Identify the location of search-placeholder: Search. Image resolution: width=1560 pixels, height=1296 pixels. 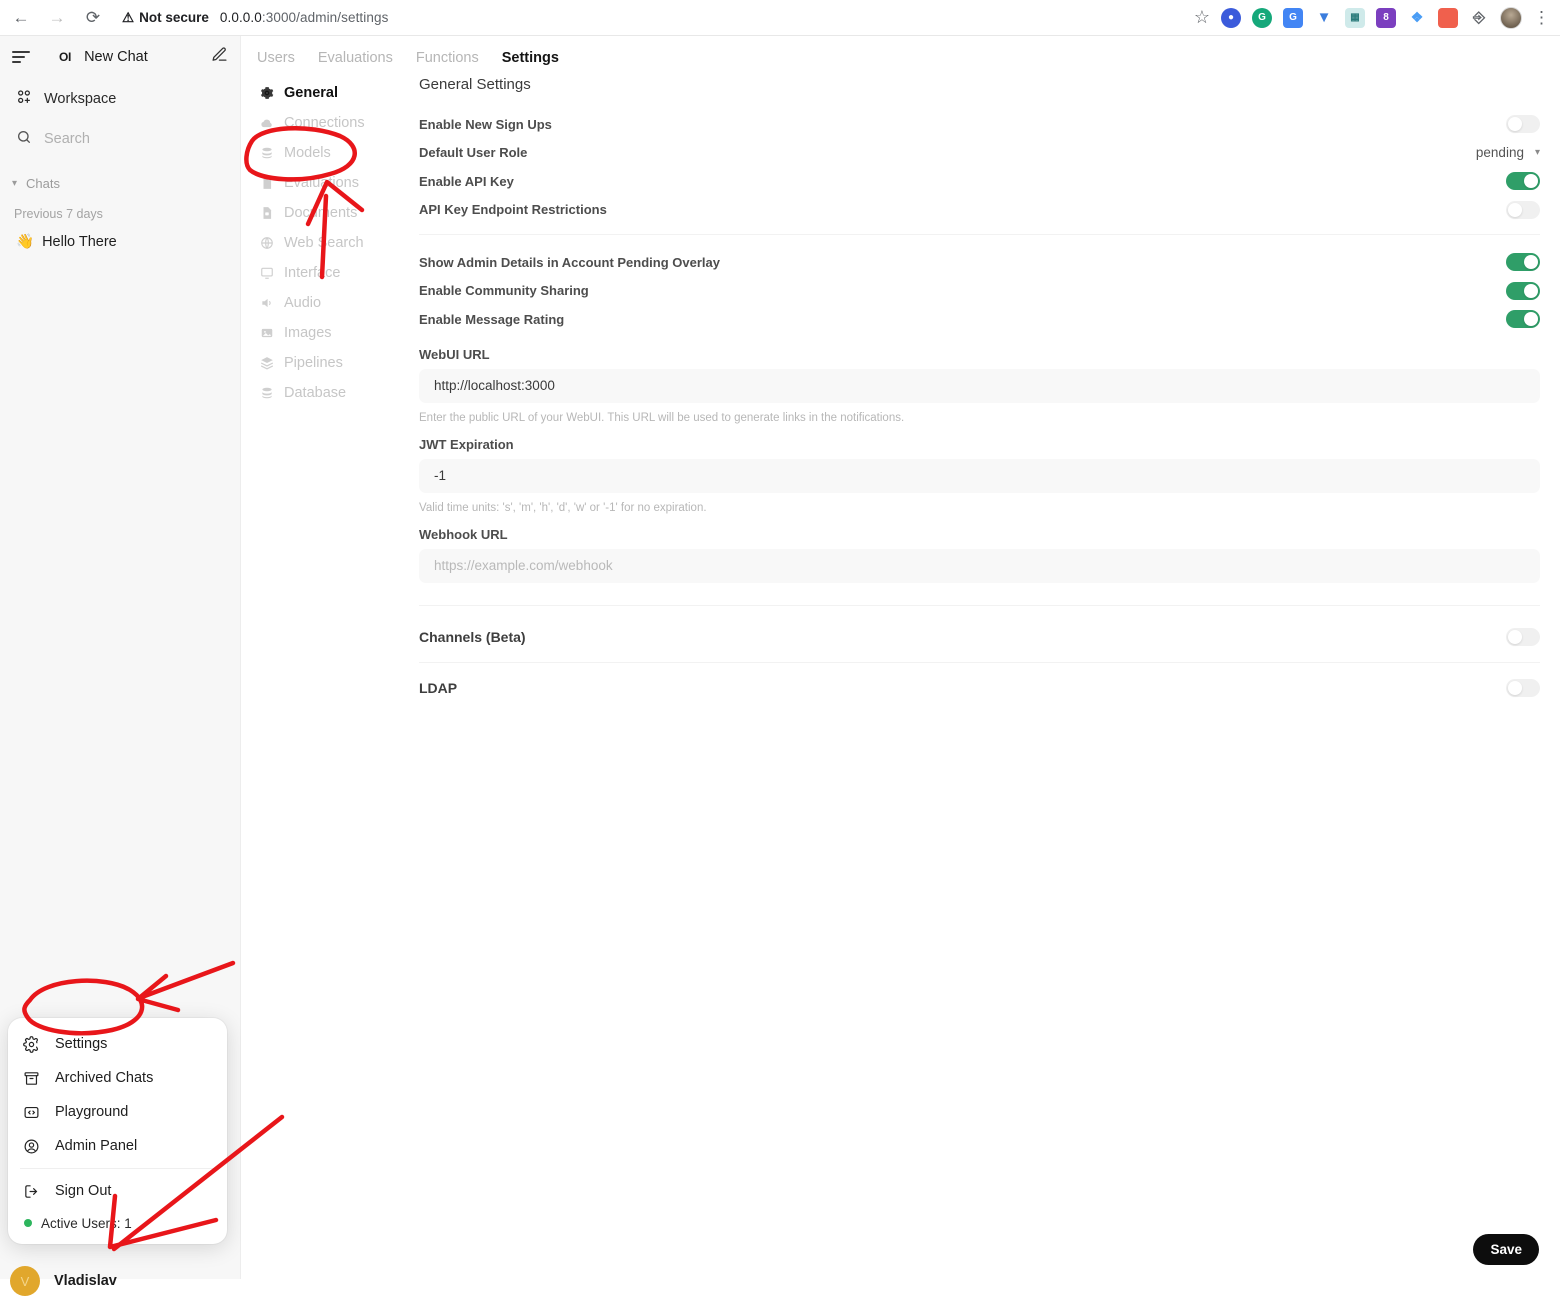
(67, 139).